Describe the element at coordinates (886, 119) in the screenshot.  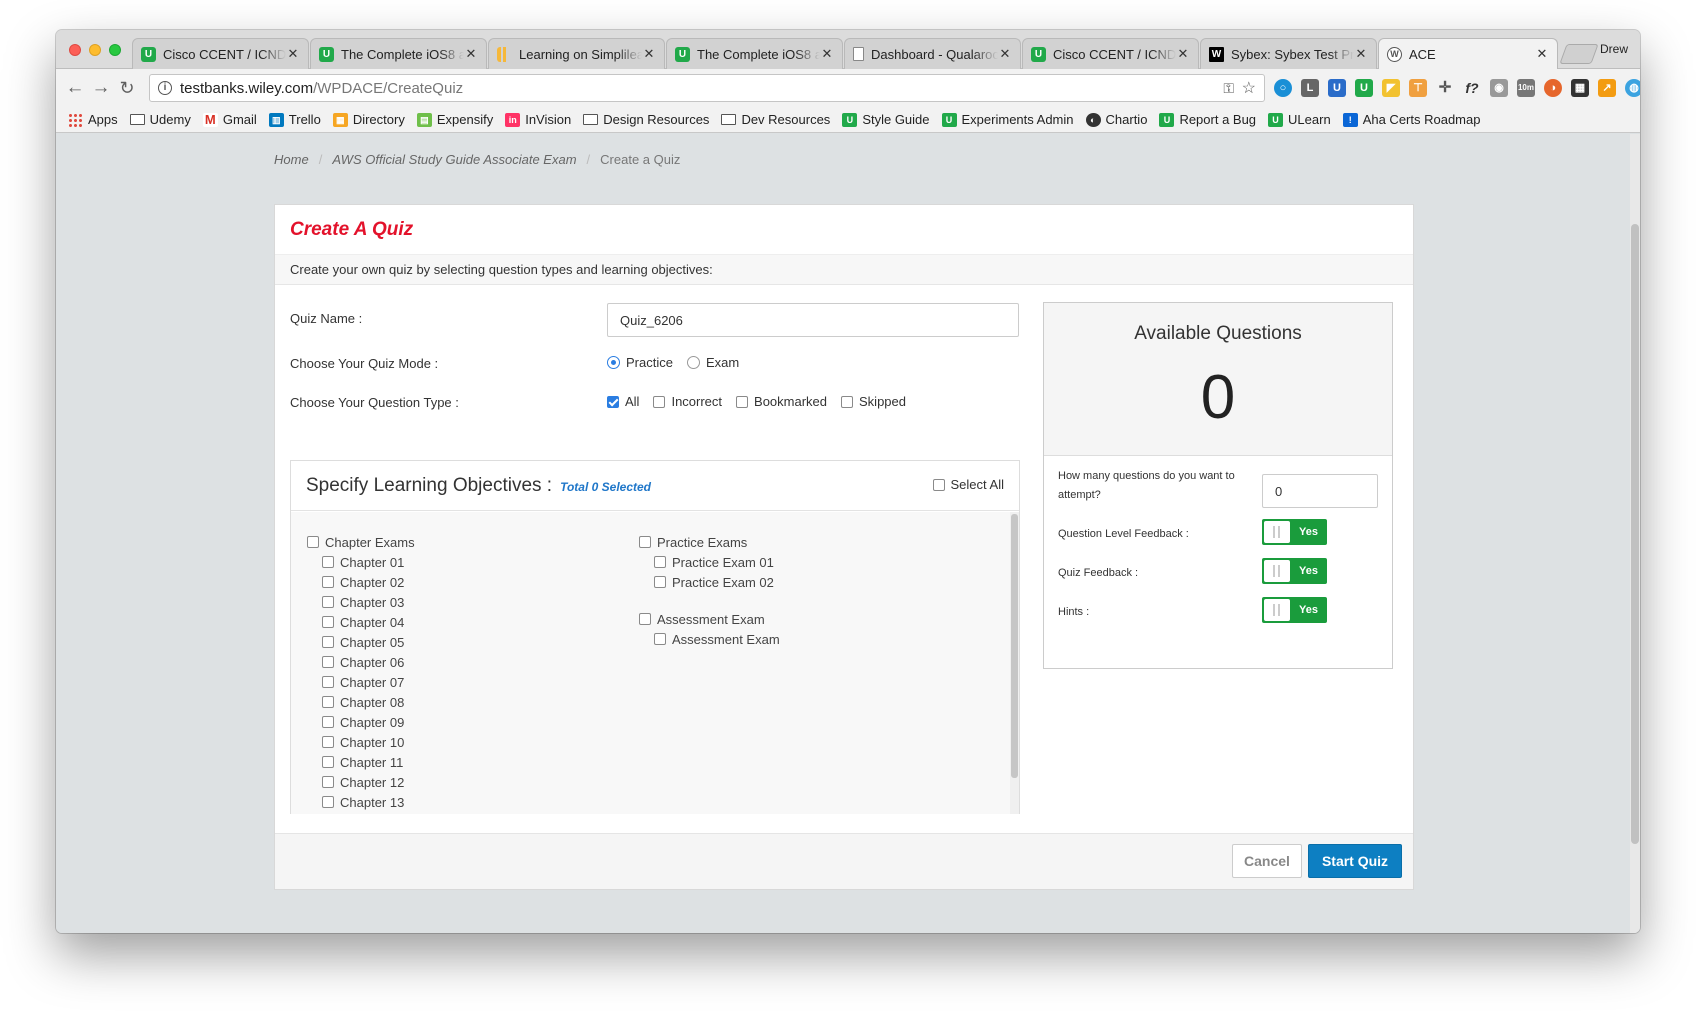
I see `bookmark-style-guide: U Style Guide` at that location.